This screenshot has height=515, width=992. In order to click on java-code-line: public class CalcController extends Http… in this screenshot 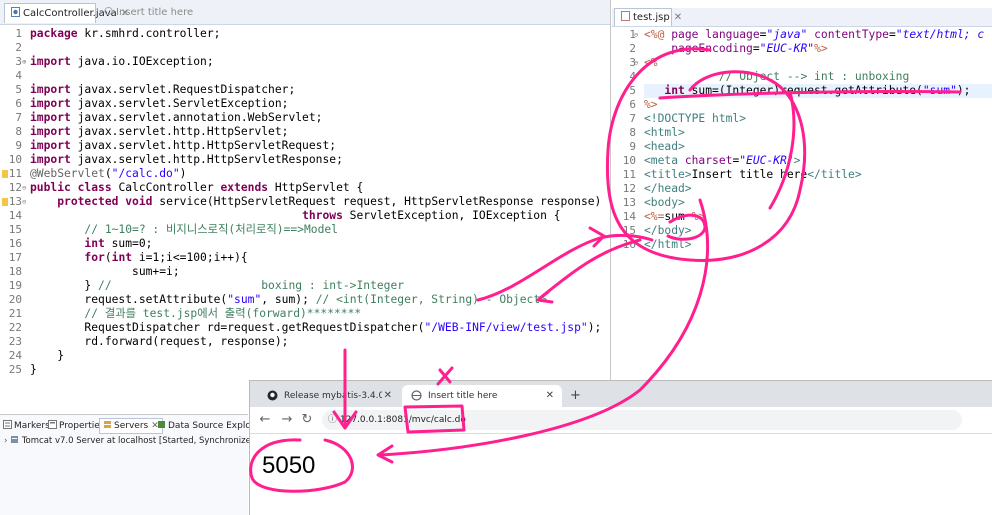, I will do `click(196, 188)`.